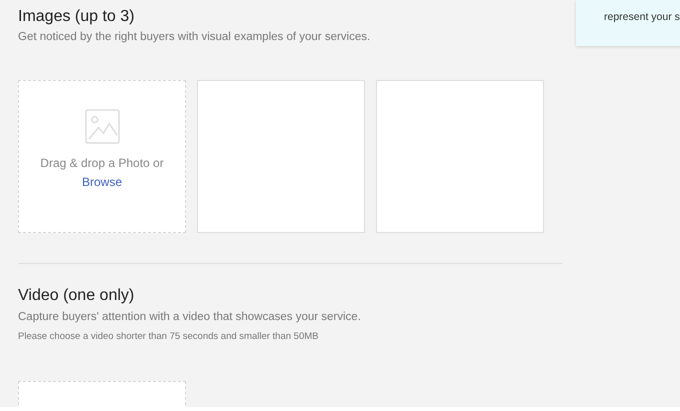 The height and width of the screenshot is (411, 680). What do you see at coordinates (77, 296) in the screenshot?
I see `section-title: Video (one only)` at bounding box center [77, 296].